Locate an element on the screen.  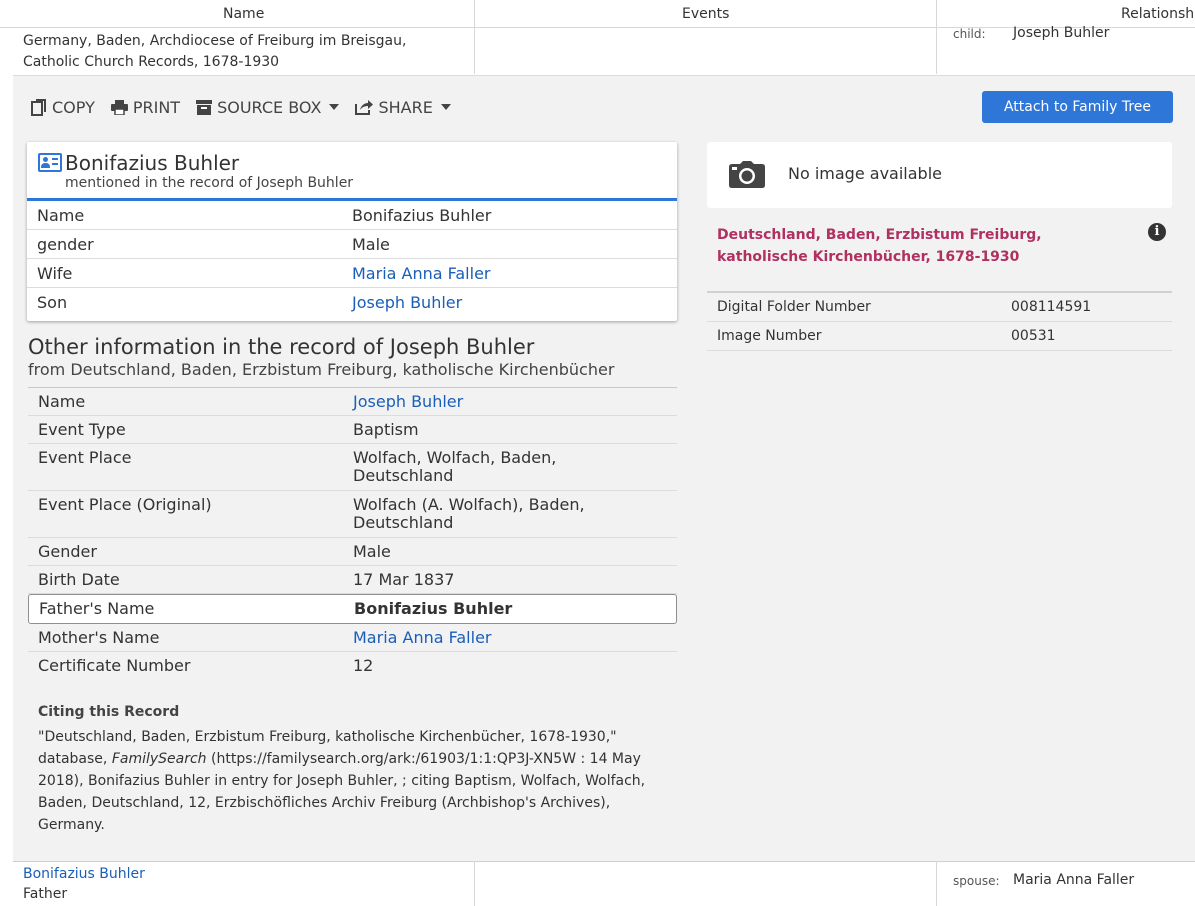
field-label: Event Place (Original) is located at coordinates (125, 504).